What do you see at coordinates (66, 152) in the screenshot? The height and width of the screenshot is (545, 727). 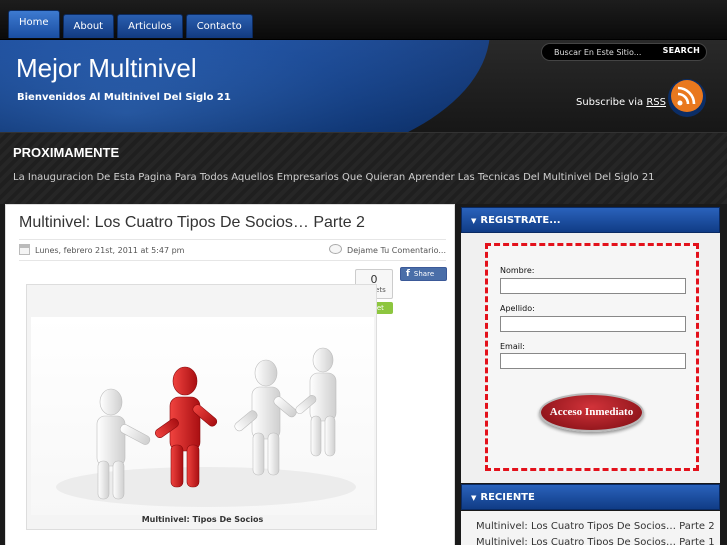 I see `promo-title: PROXIMAMENTE` at bounding box center [66, 152].